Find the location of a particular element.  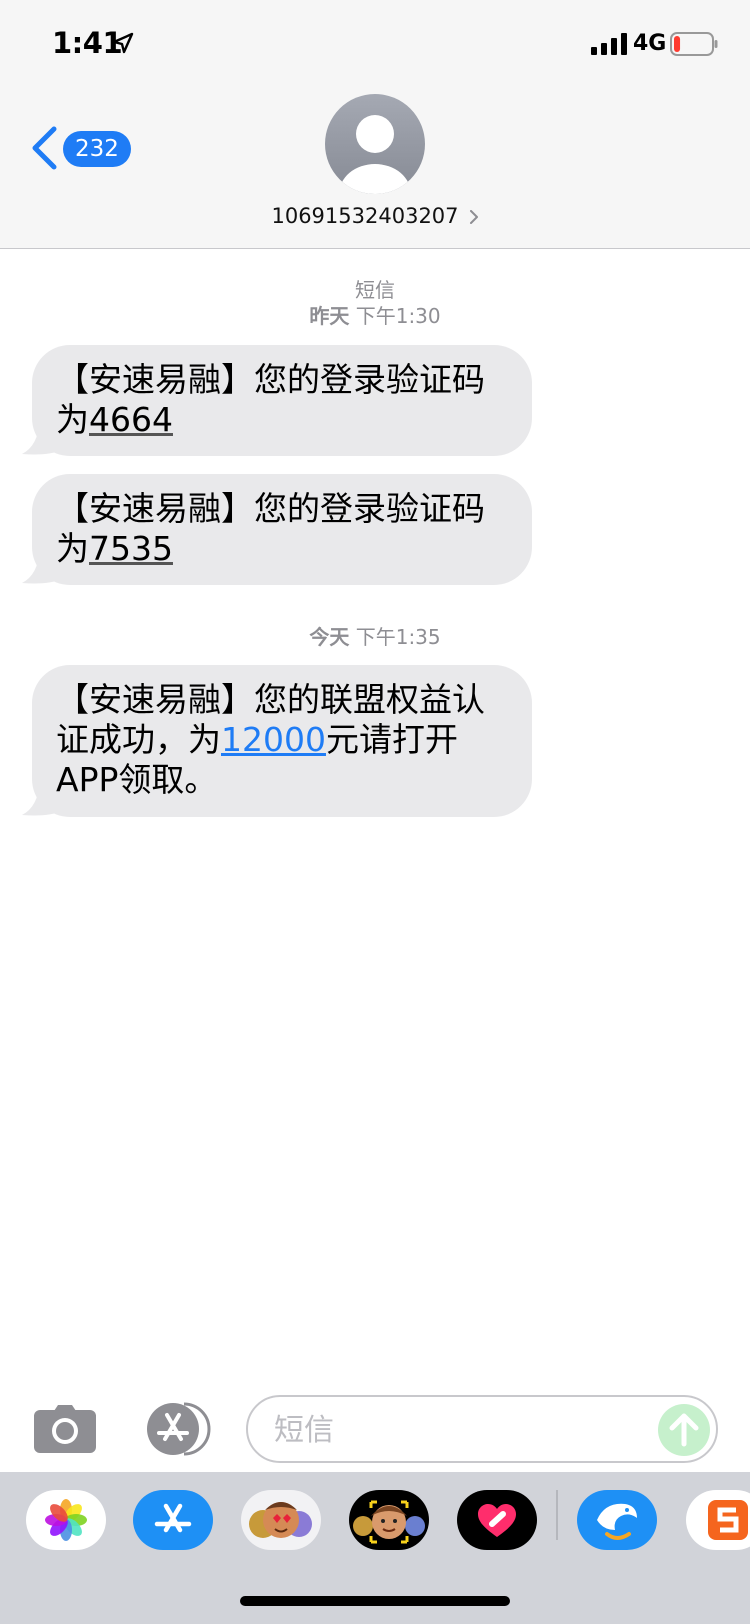

send-arrow-icon is located at coordinates (684, 1430).